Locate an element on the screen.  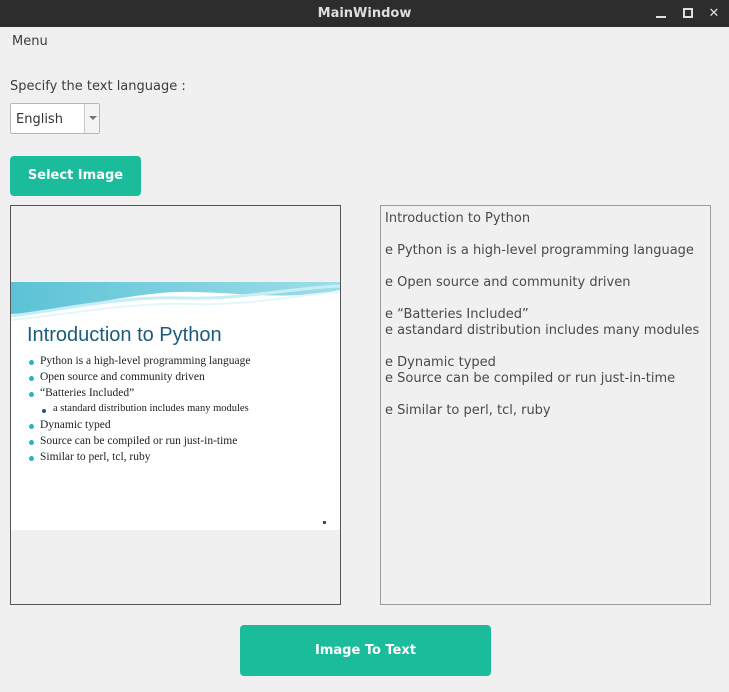
select-image-button: Select Image is located at coordinates (75, 176).